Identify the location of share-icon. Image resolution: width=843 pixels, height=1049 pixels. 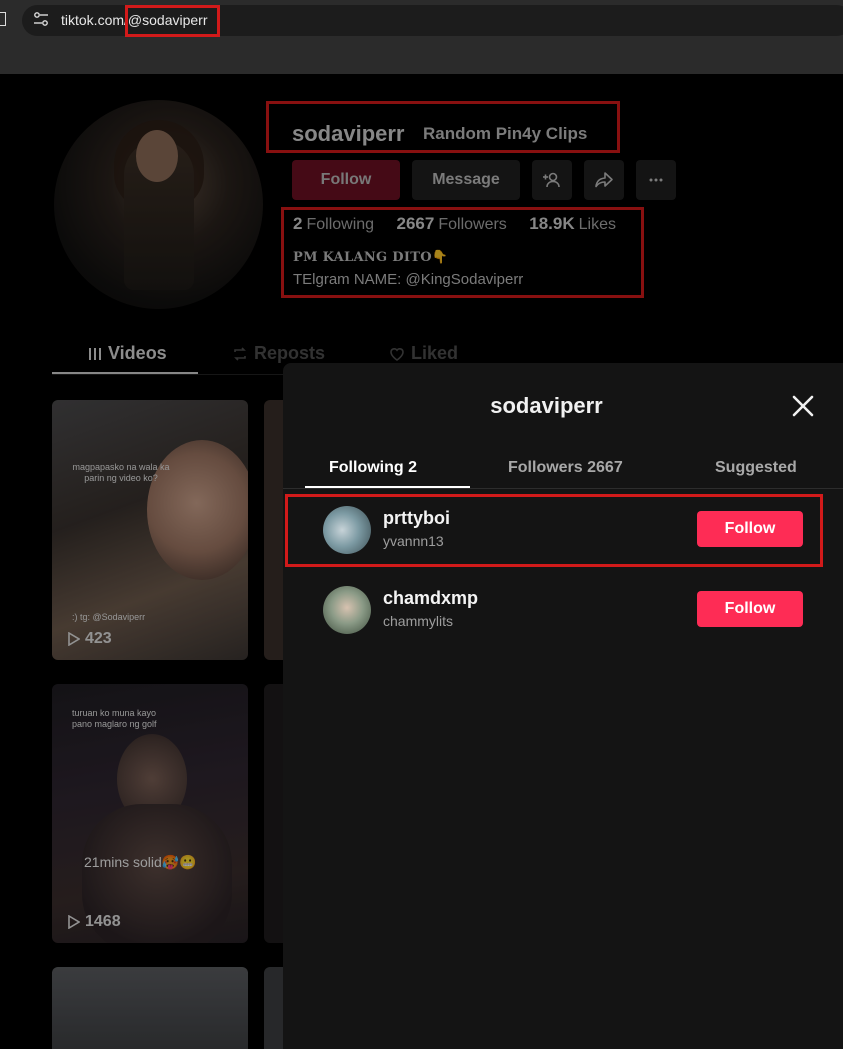
(604, 180).